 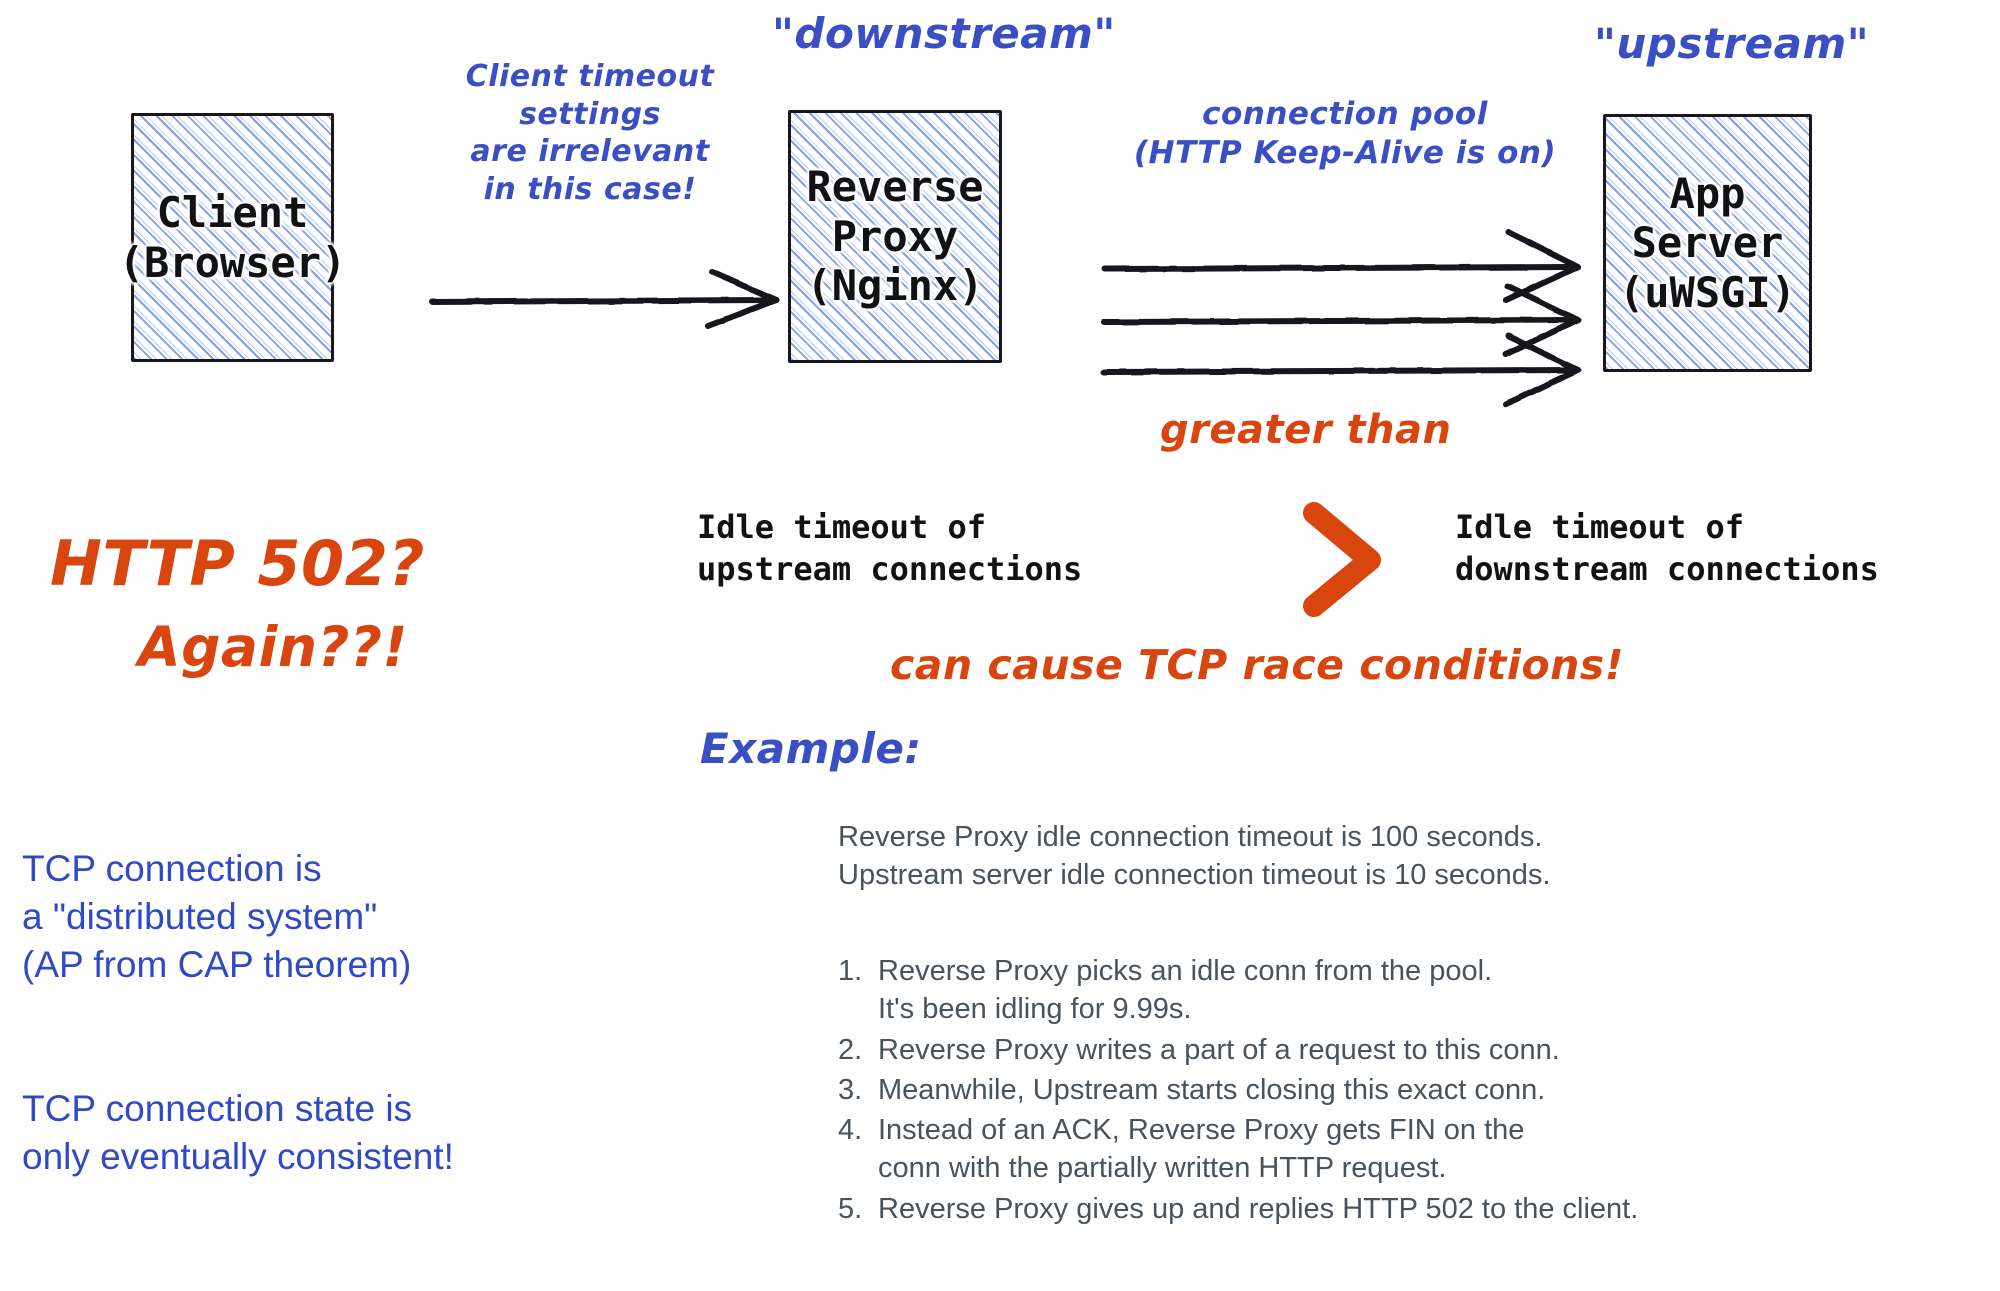 I want to click on caption-downstream-idle-timeout: Idle timeout of downstream connections, so click(x=1667, y=548).